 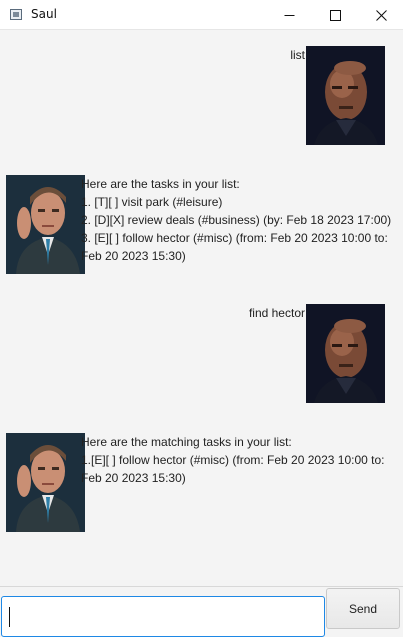 What do you see at coordinates (163, 616) in the screenshot?
I see `message-input` at bounding box center [163, 616].